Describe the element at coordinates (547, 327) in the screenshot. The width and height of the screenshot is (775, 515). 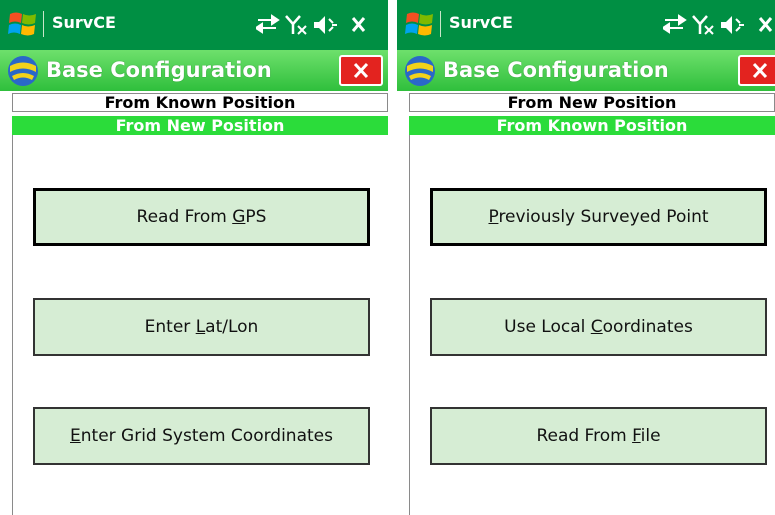
I see `button-label: Use Local` at that location.